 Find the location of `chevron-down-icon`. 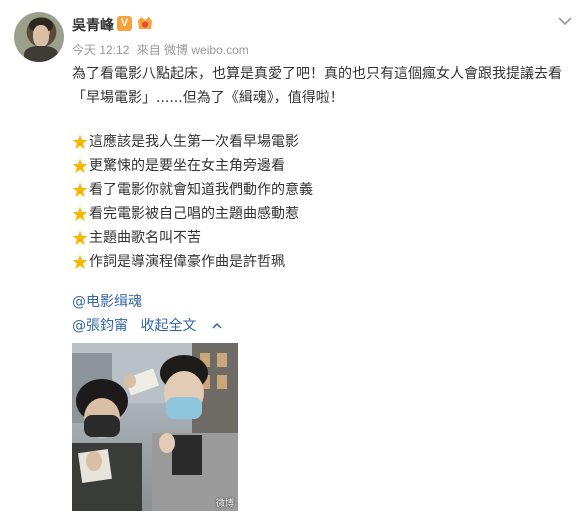

chevron-down-icon is located at coordinates (565, 21).